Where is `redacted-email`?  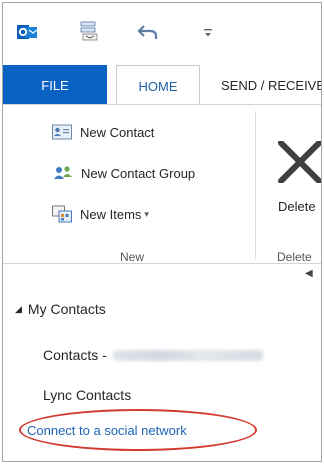 redacted-email is located at coordinates (187, 355).